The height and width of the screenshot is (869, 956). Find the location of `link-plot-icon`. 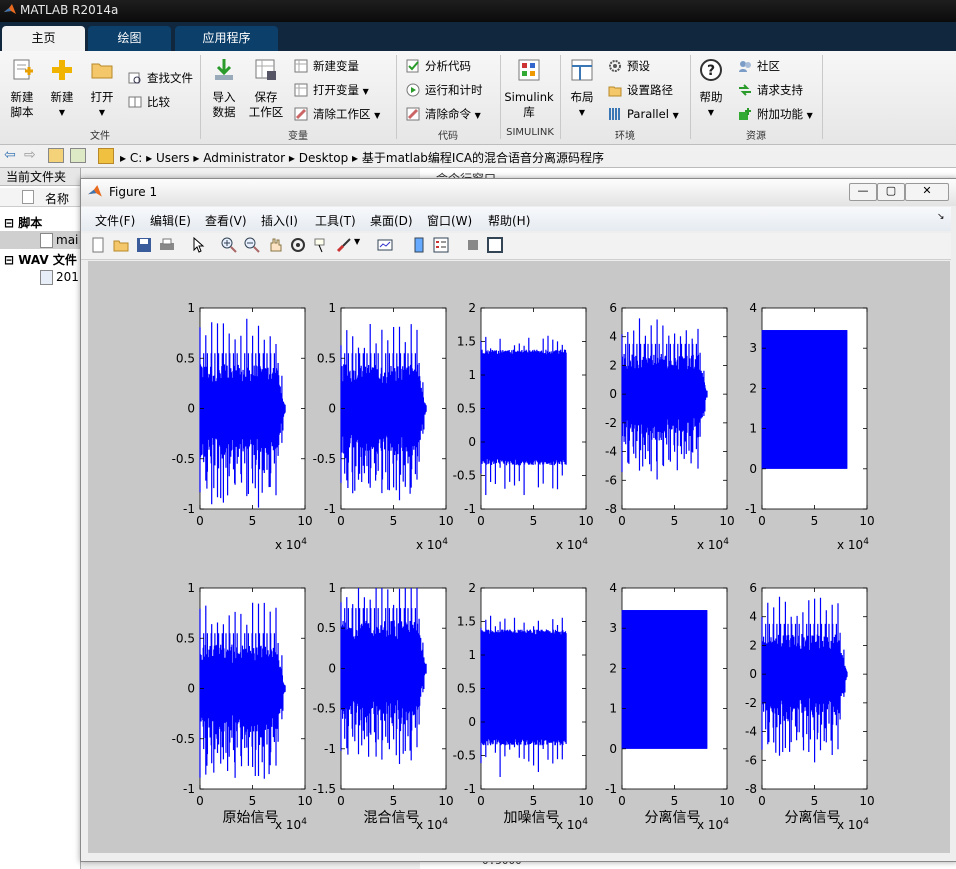

link-plot-icon is located at coordinates (385, 245).